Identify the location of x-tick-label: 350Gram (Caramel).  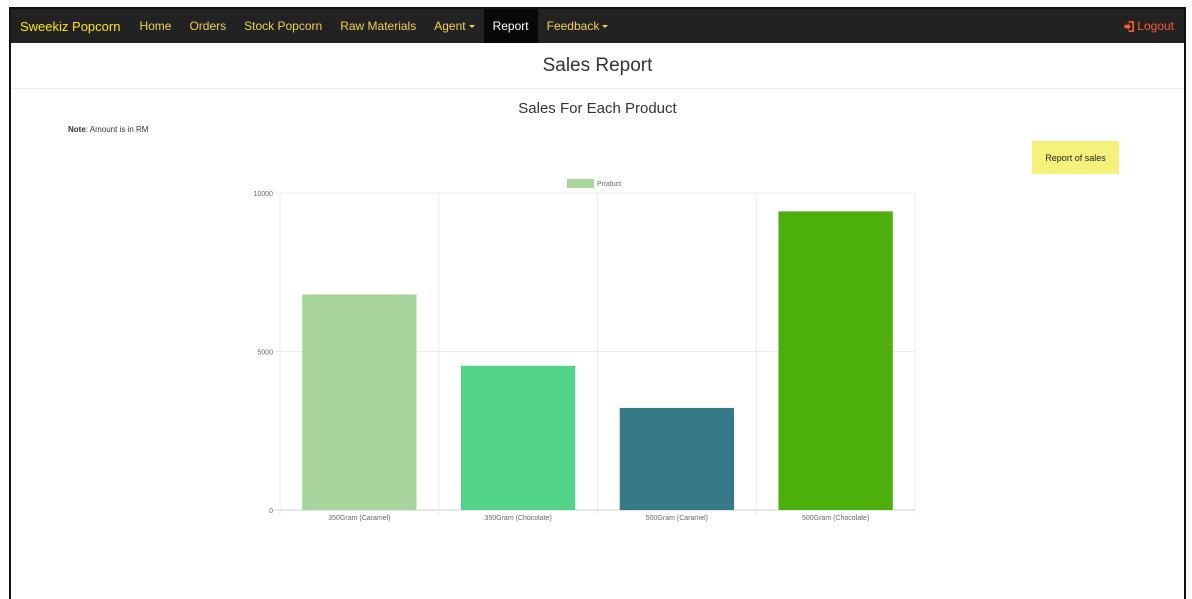
(359, 518).